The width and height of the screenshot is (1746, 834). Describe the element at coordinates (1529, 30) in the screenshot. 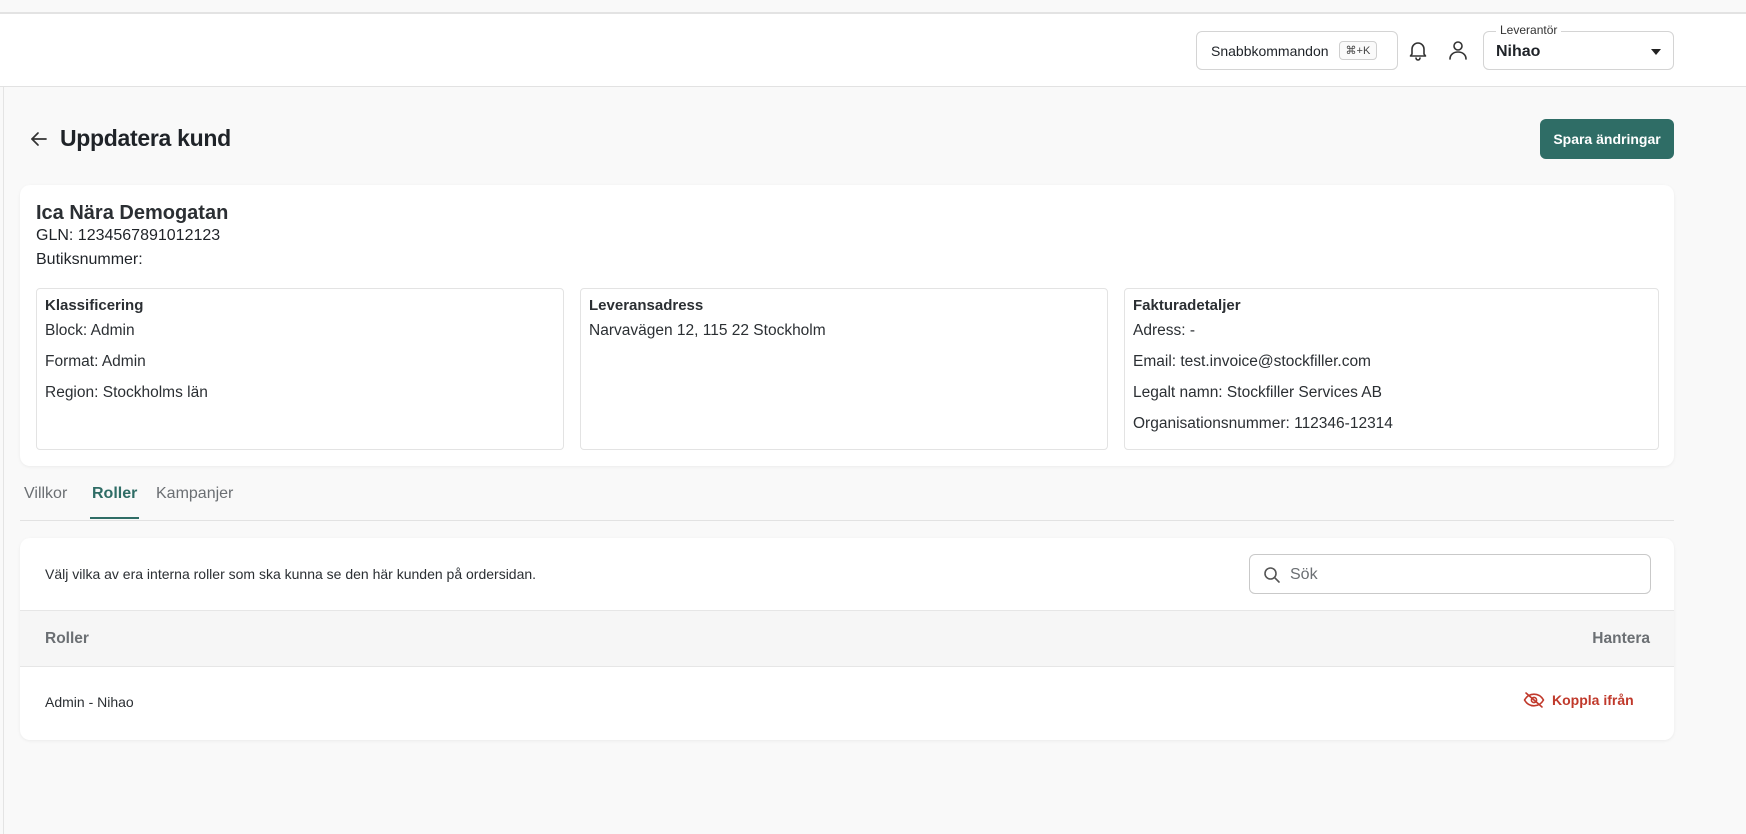

I see `supplier-label: Leverantör` at that location.